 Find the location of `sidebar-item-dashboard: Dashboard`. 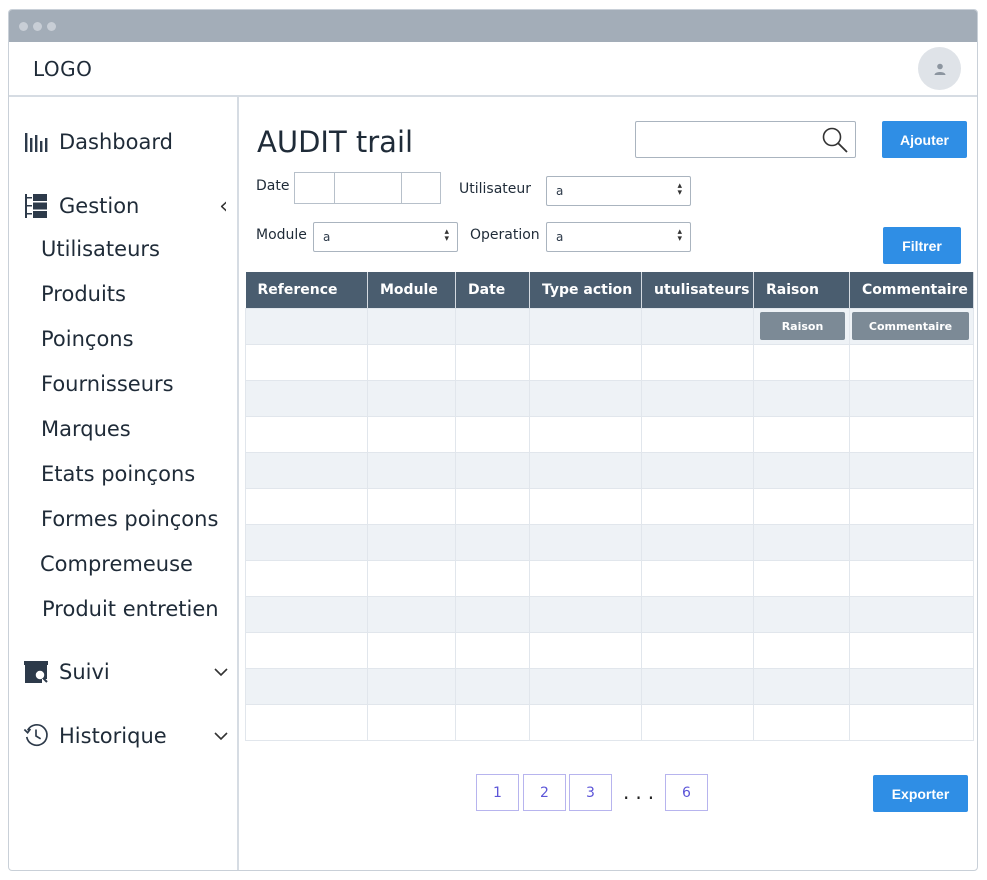

sidebar-item-dashboard: Dashboard is located at coordinates (125, 142).